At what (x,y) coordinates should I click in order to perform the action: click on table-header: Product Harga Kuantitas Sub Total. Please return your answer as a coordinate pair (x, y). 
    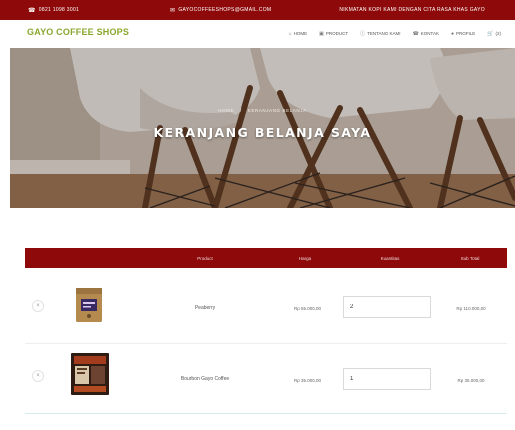
    Looking at the image, I should click on (266, 258).